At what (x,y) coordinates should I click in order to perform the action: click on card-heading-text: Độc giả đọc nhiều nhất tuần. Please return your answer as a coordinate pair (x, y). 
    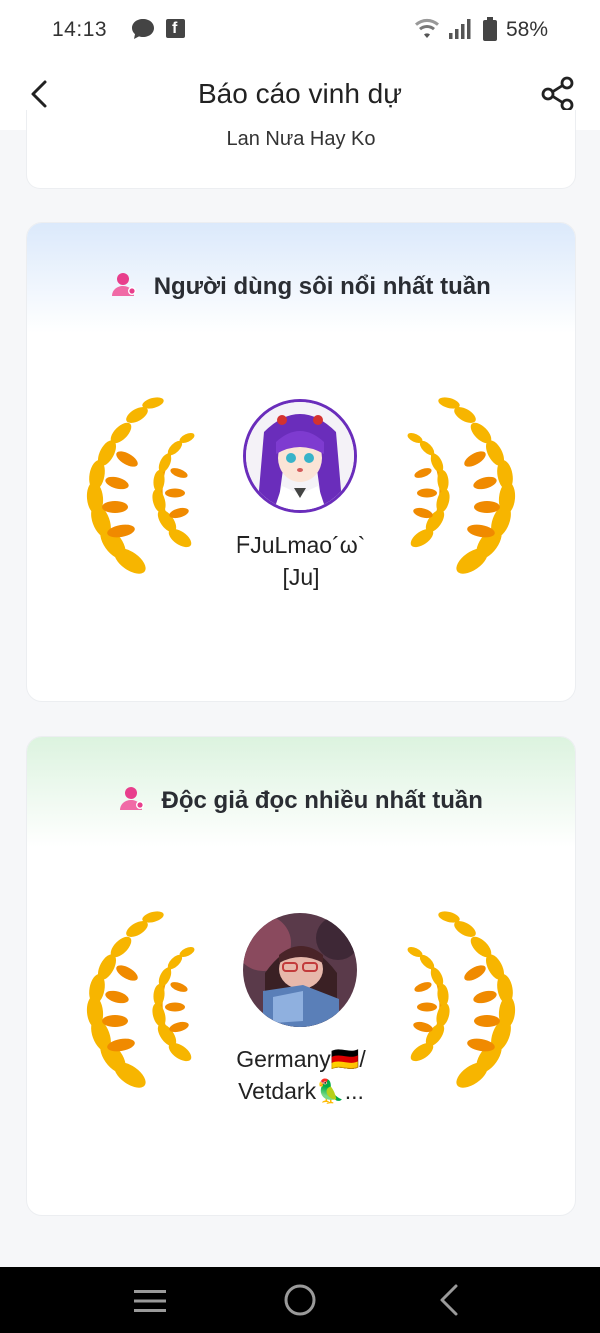
    Looking at the image, I should click on (322, 800).